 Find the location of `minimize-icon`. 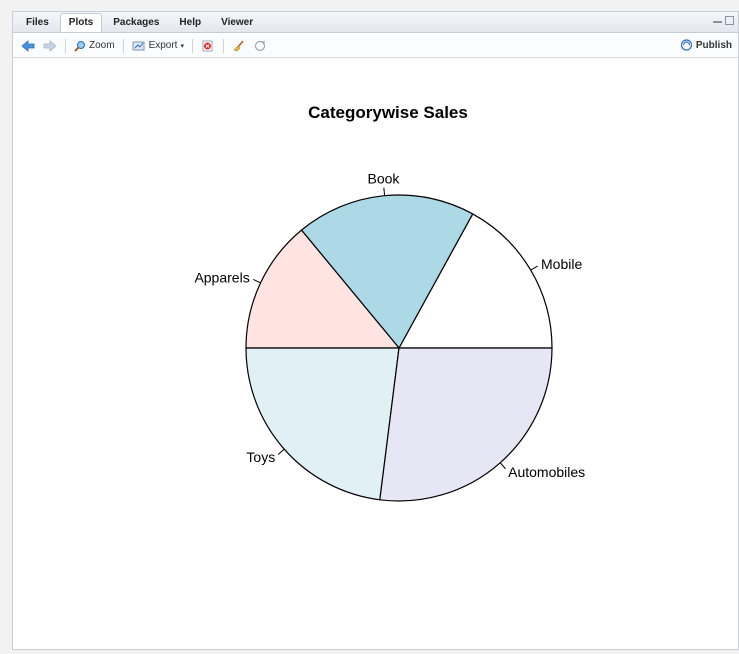

minimize-icon is located at coordinates (717, 19).